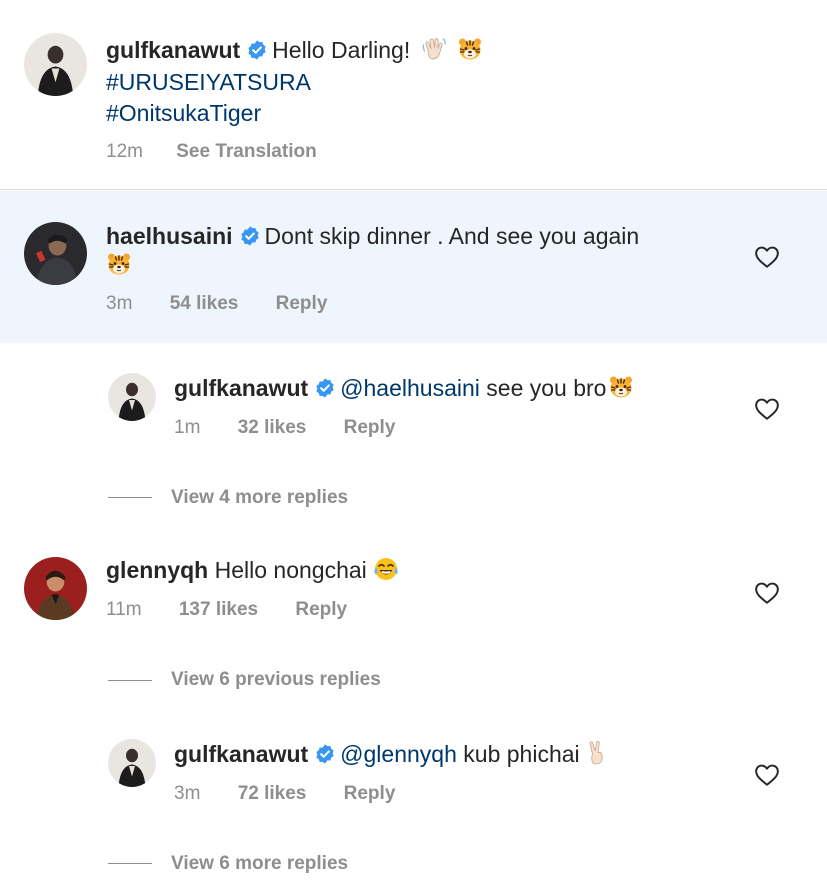 Image resolution: width=827 pixels, height=881 pixels. Describe the element at coordinates (124, 609) in the screenshot. I see `timestamp: 11m` at that location.